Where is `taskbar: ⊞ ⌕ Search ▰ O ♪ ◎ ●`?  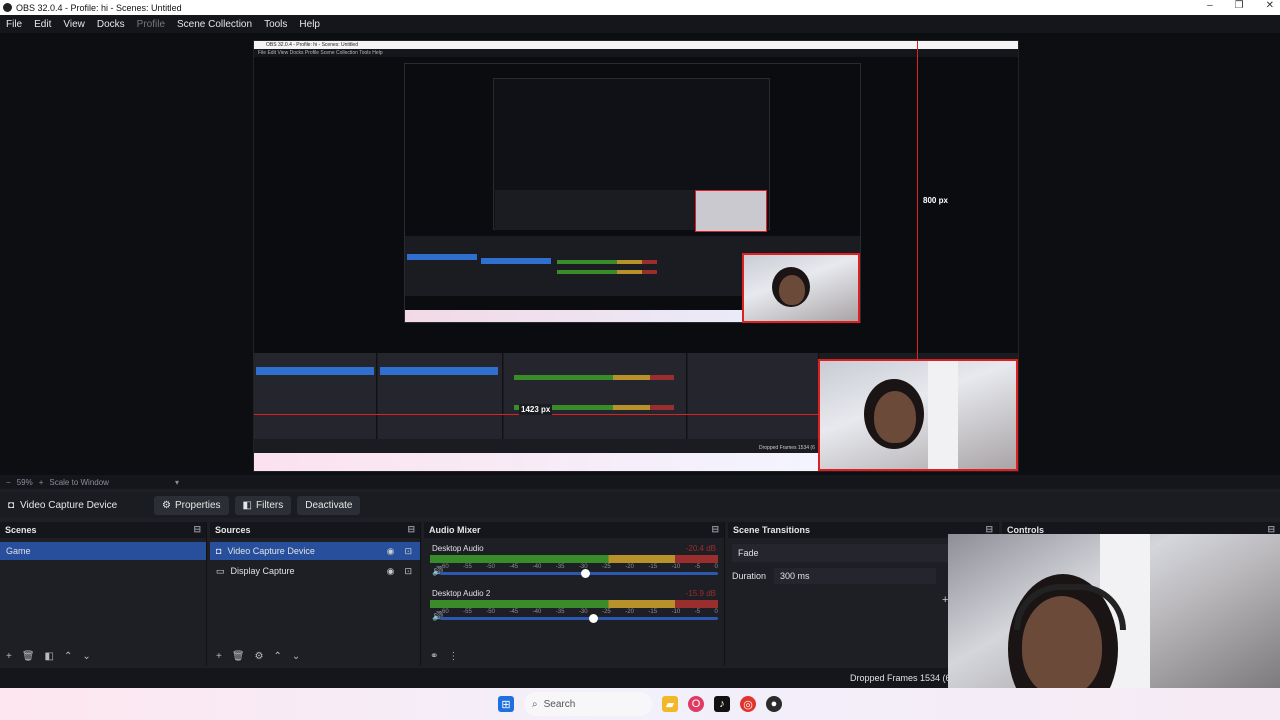
taskbar: ⊞ ⌕ Search ▰ O ♪ ◎ ● is located at coordinates (640, 704).